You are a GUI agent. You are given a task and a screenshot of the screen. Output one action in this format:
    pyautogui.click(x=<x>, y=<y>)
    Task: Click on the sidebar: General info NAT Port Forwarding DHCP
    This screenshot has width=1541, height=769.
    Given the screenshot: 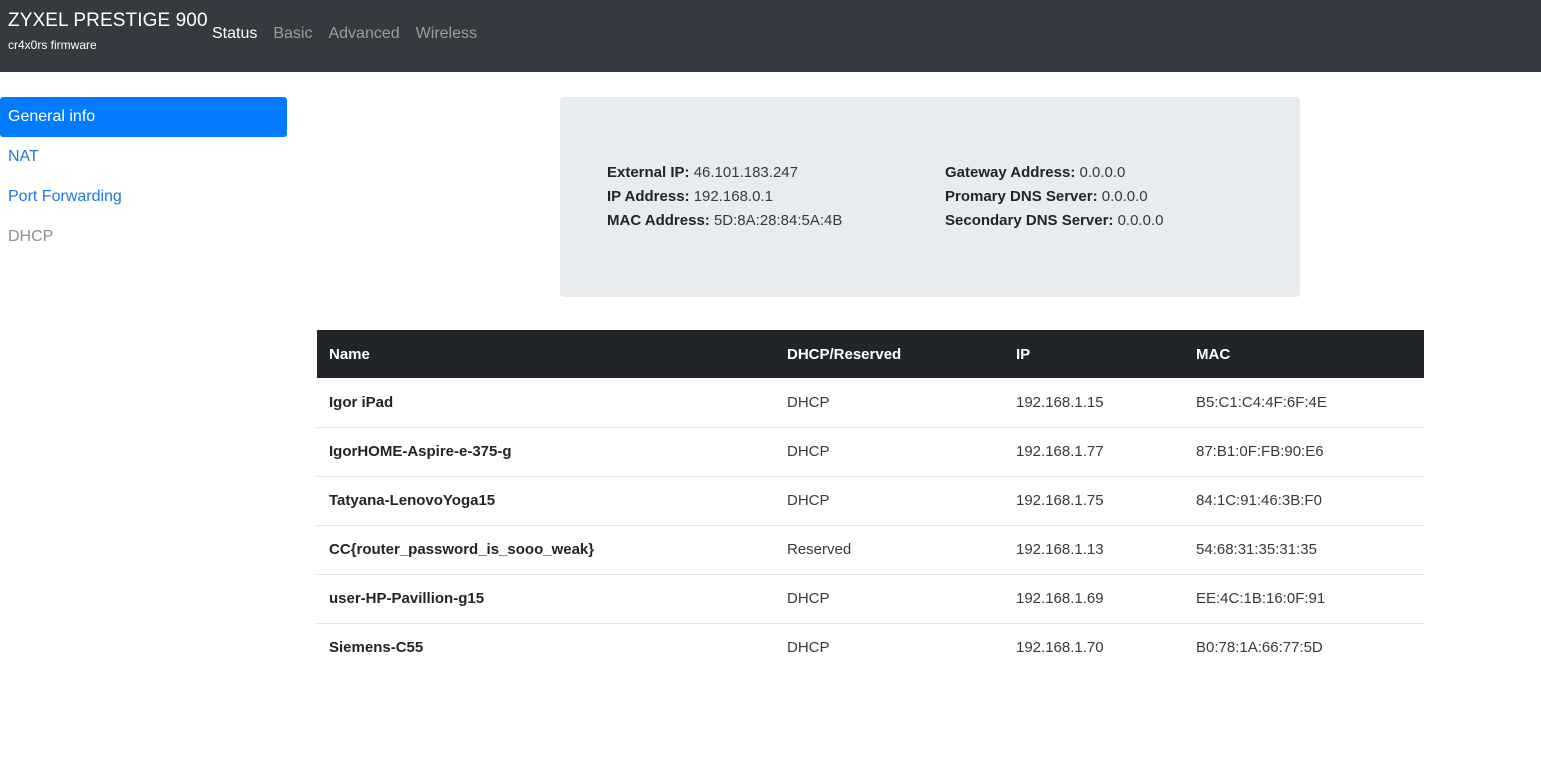 What is the action you would take?
    pyautogui.click(x=143, y=177)
    